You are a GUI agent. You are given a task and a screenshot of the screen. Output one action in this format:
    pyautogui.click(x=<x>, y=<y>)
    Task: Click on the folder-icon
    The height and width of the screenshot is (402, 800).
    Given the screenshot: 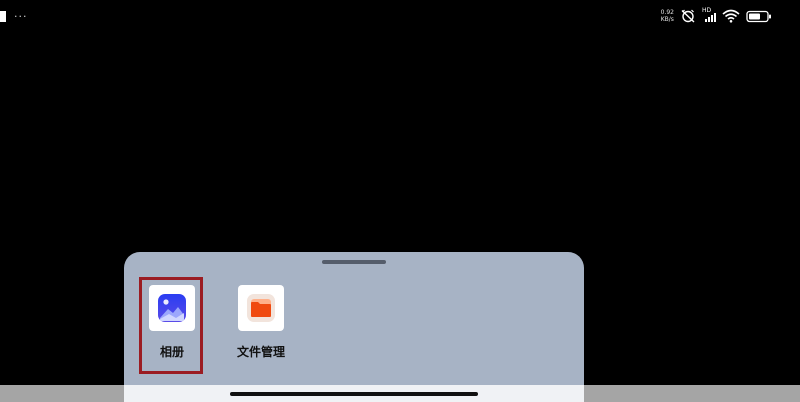 What is the action you would take?
    pyautogui.click(x=261, y=308)
    